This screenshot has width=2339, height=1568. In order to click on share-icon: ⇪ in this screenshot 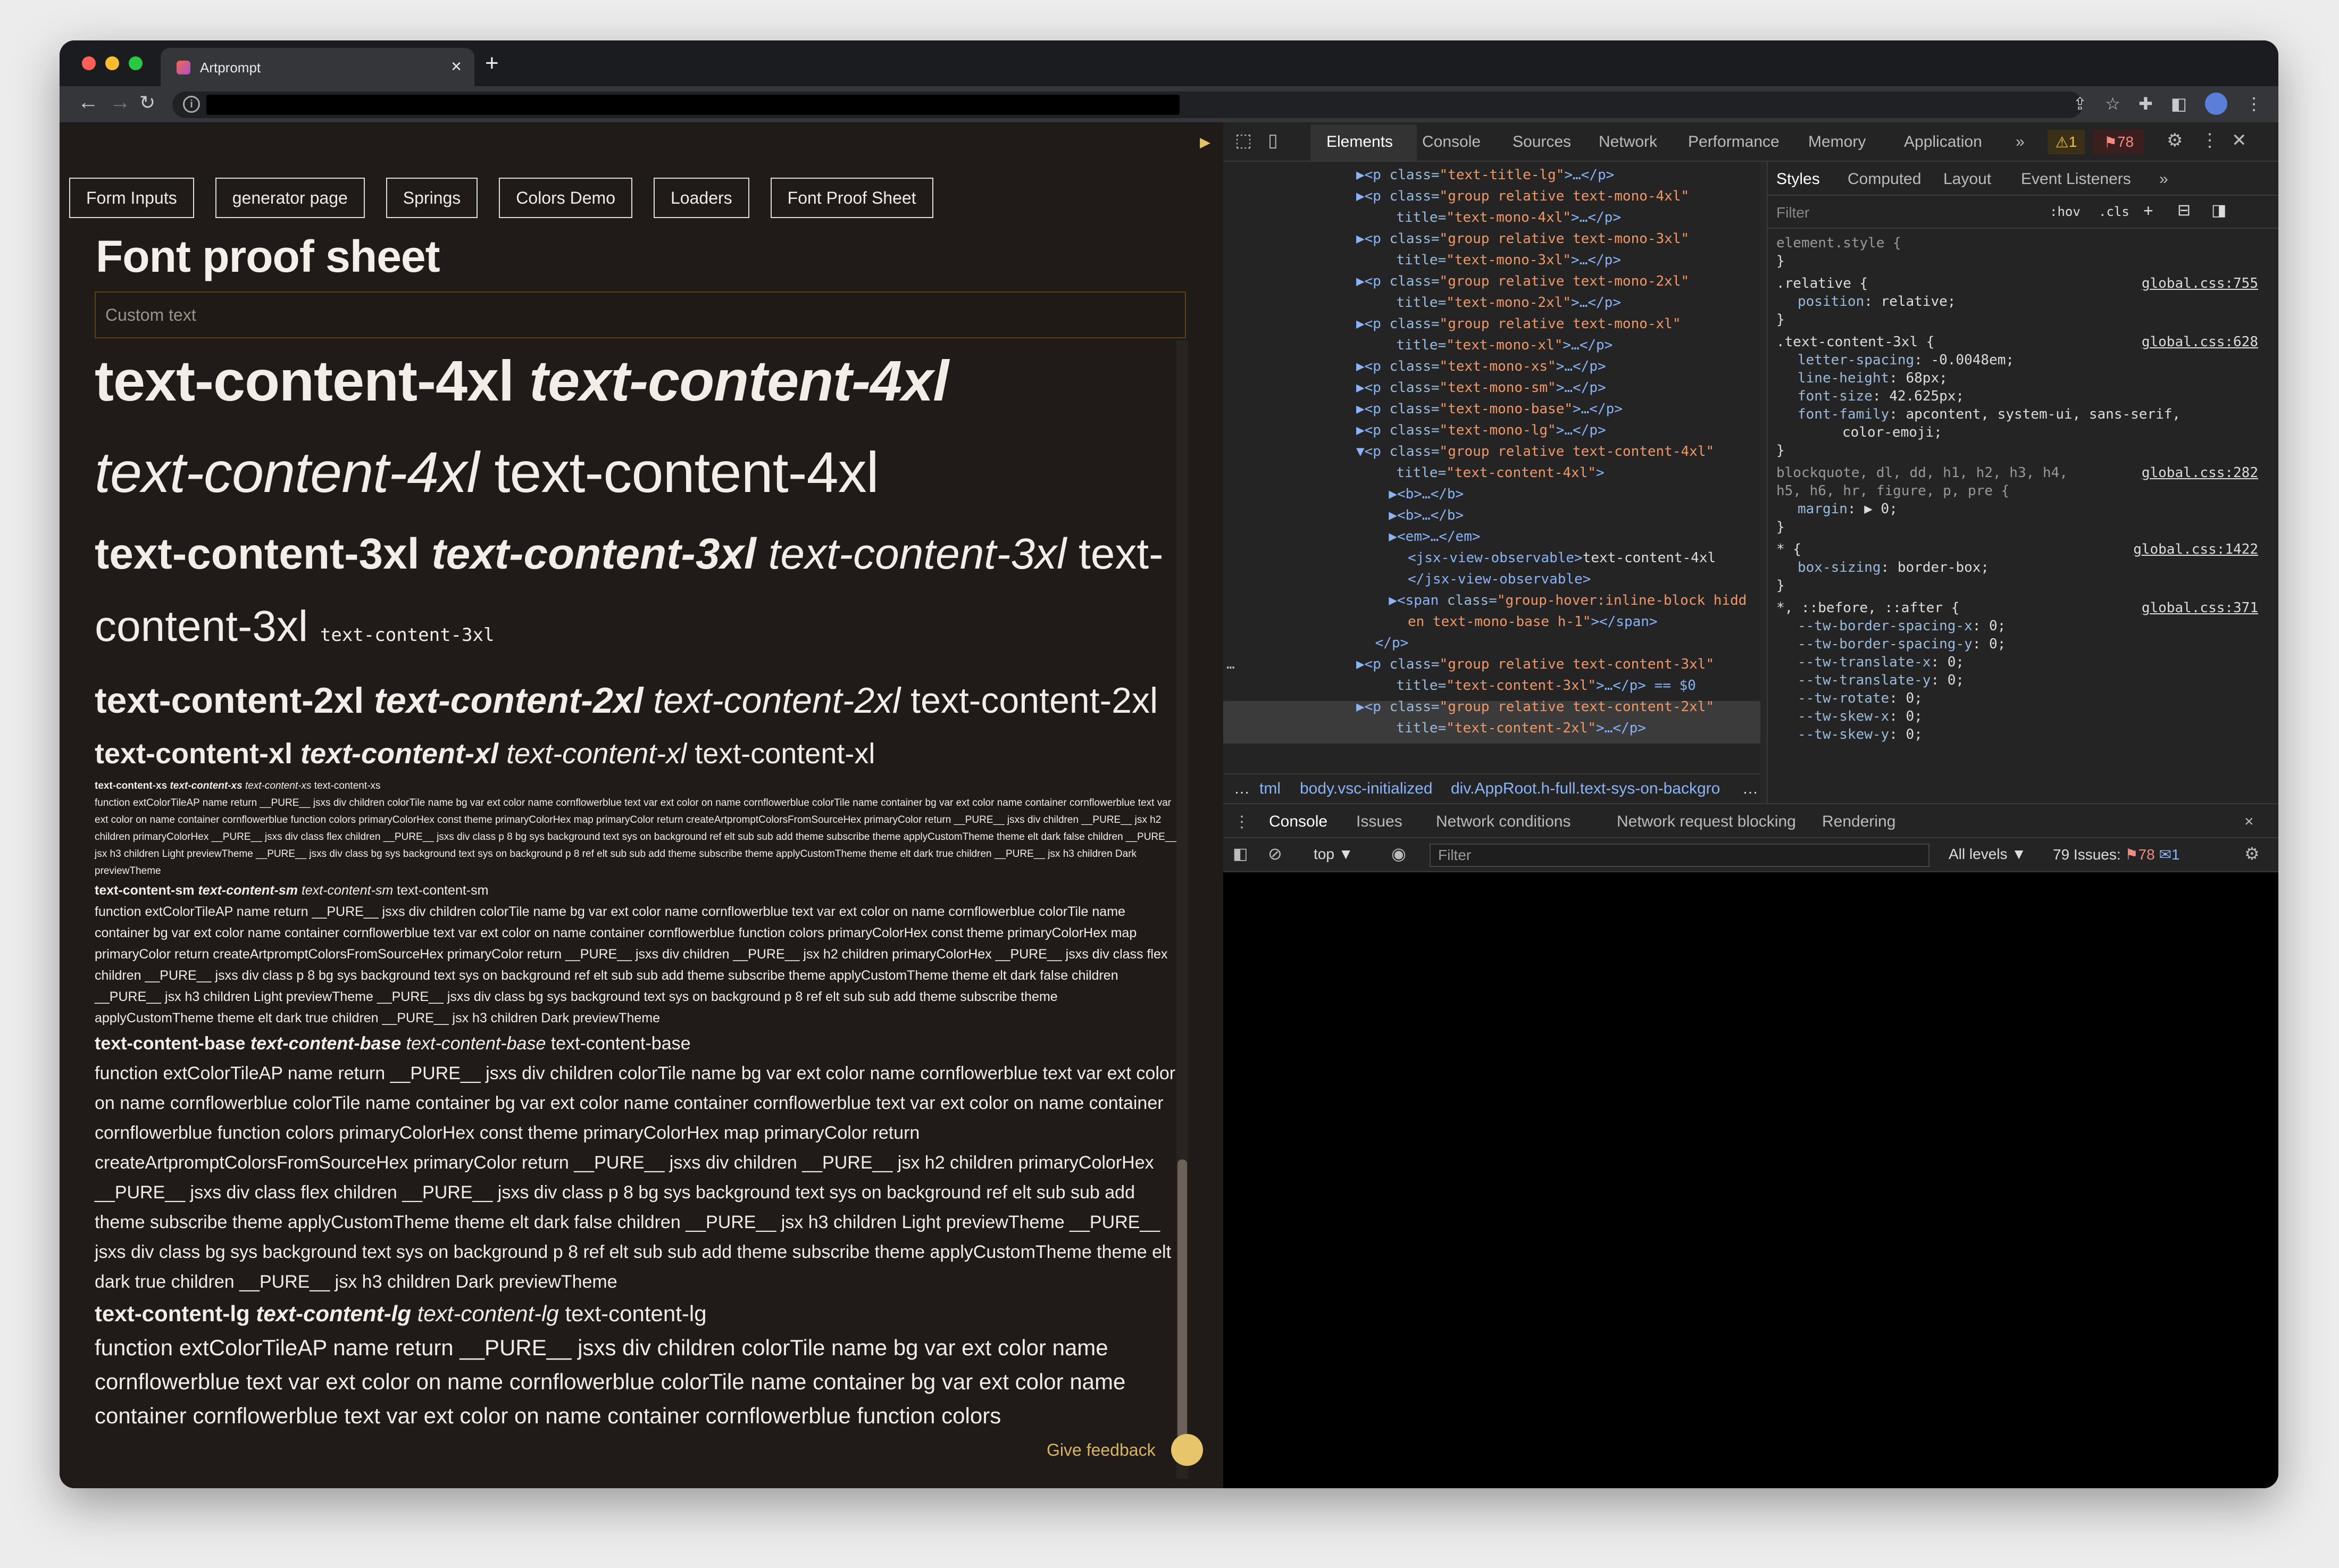, I will do `click(2080, 104)`.